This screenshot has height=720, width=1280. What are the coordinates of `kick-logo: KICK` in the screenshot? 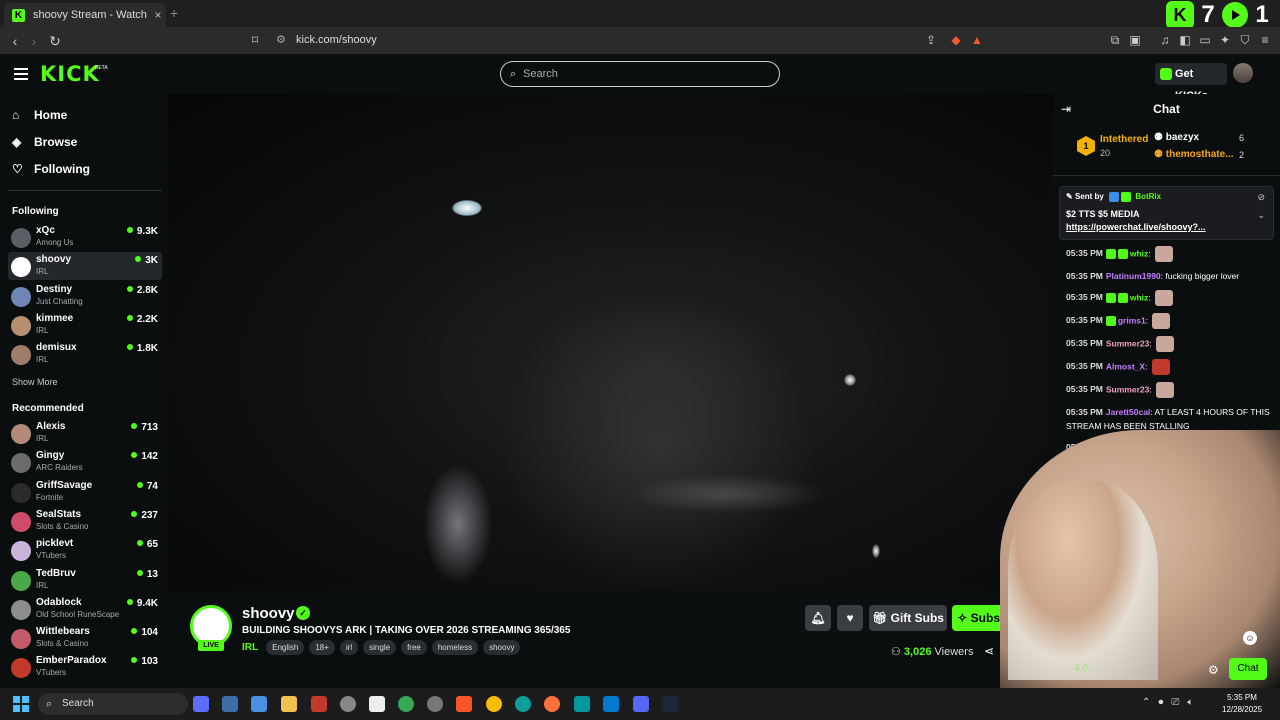 It's located at (70, 74).